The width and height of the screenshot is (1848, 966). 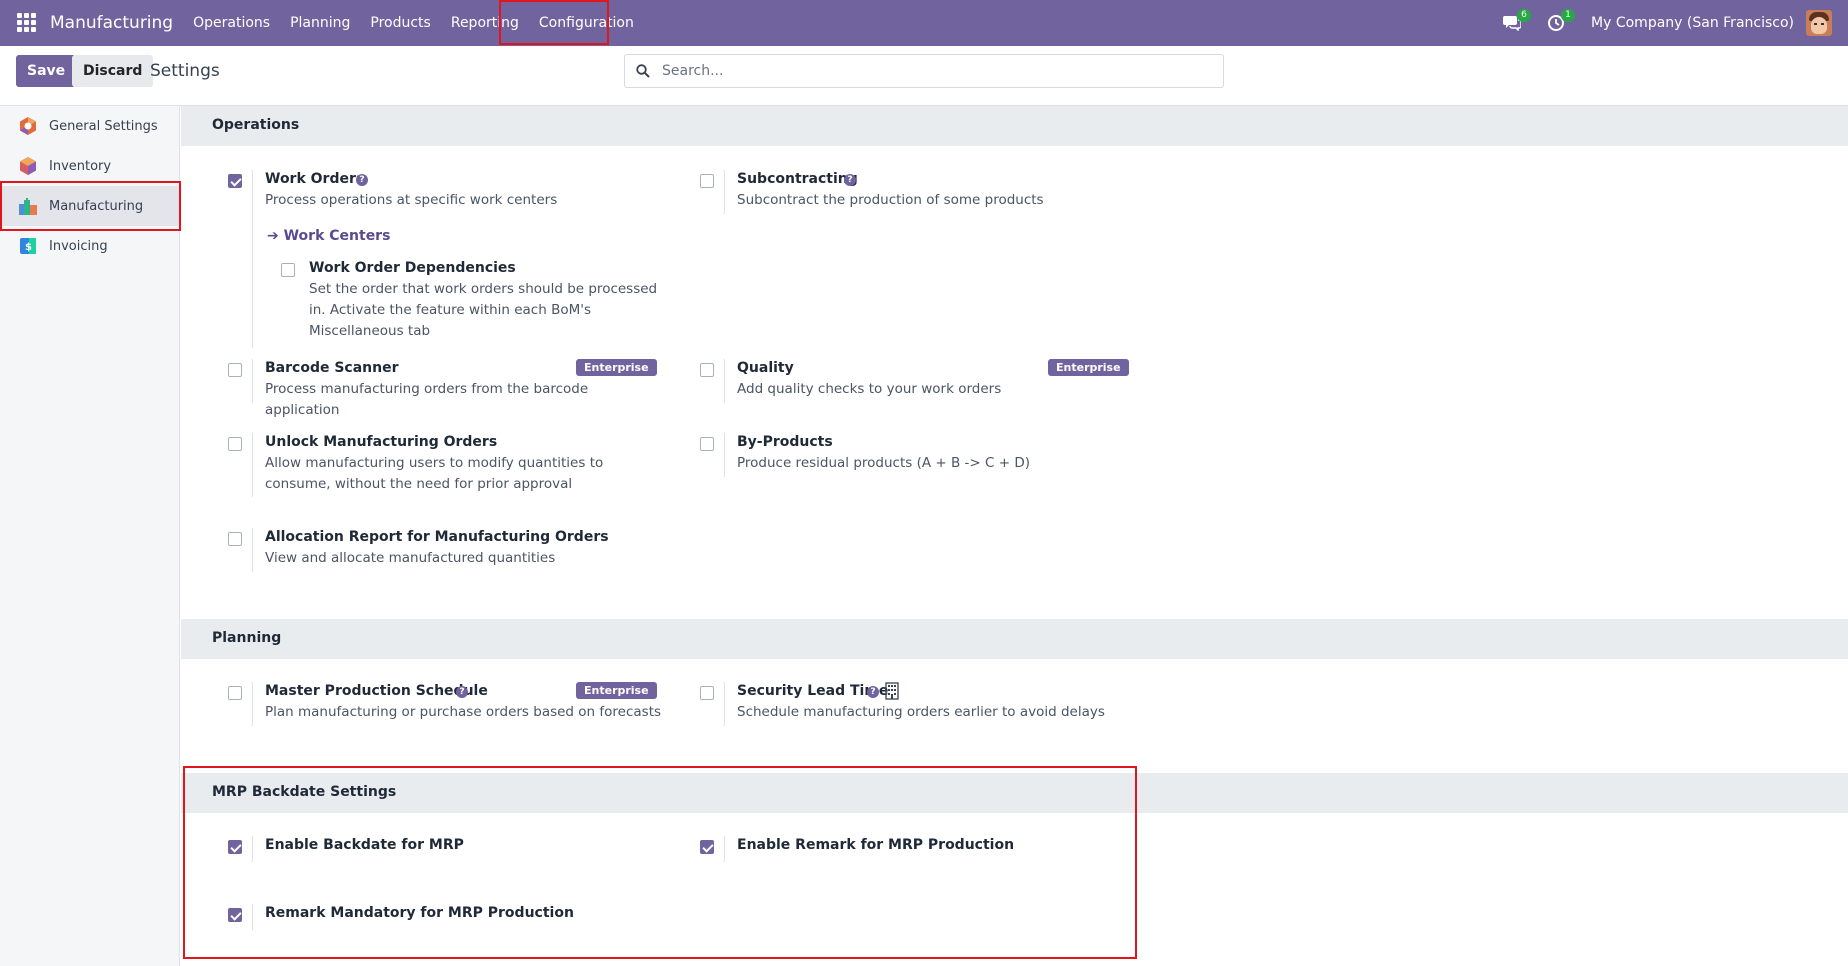 What do you see at coordinates (46, 71) in the screenshot?
I see `save-button: Save` at bounding box center [46, 71].